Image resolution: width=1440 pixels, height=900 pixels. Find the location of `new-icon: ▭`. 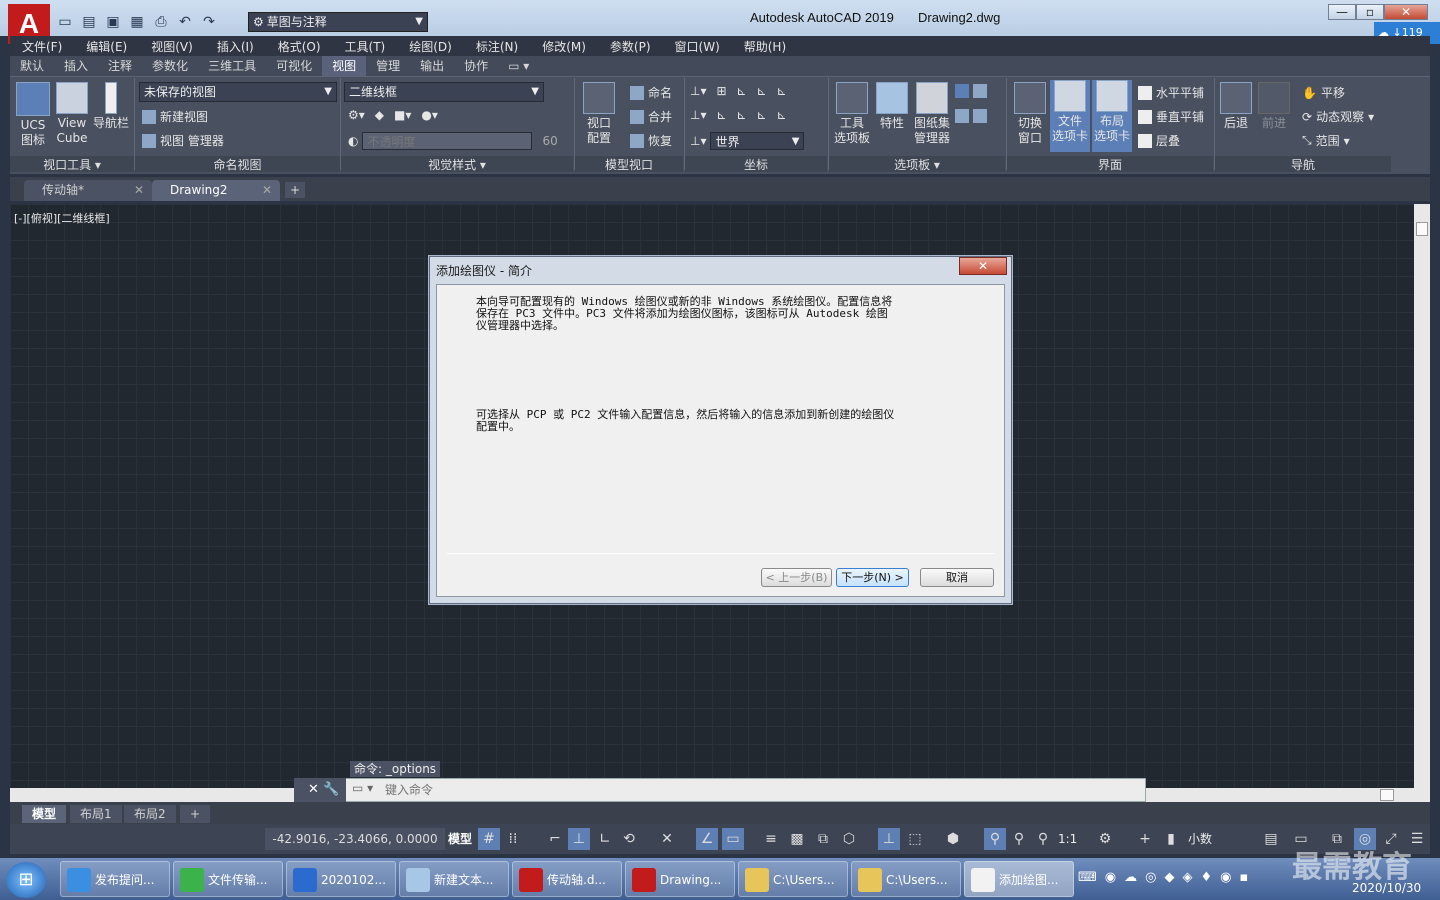

new-icon: ▭ is located at coordinates (65, 22).